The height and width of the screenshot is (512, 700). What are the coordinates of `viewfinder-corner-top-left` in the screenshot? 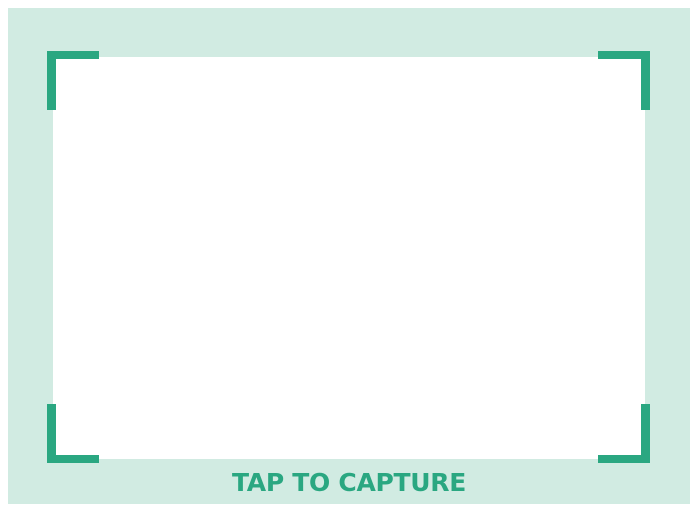 It's located at (73, 80).